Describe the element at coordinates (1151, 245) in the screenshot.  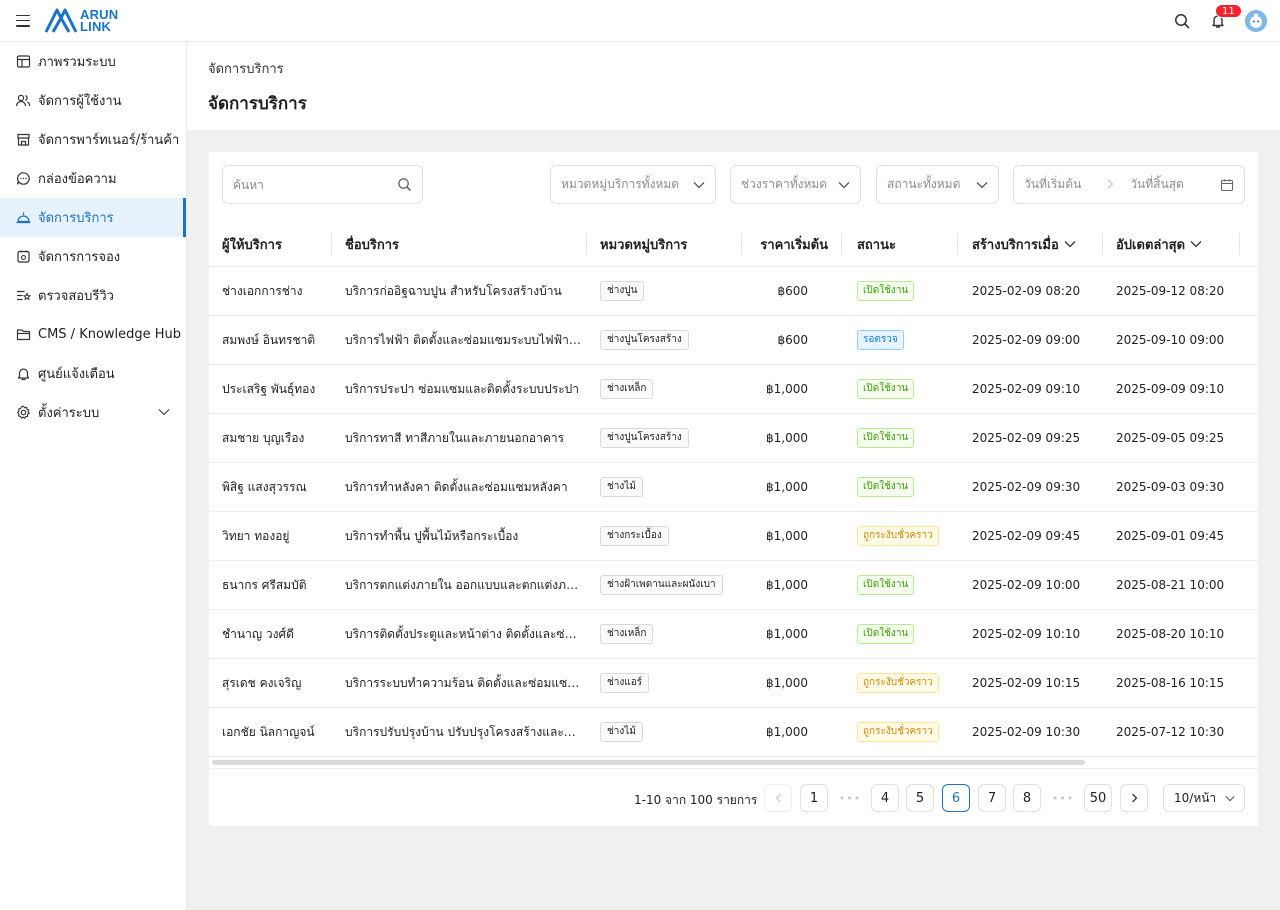
I see `column-label: อัปเดตล่าสุด` at that location.